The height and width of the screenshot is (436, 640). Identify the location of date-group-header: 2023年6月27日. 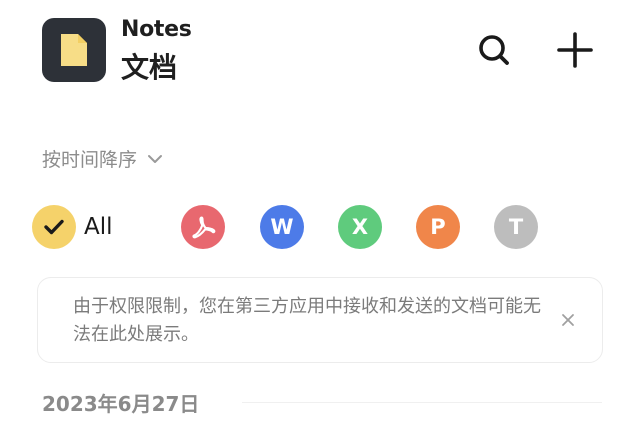
(322, 403).